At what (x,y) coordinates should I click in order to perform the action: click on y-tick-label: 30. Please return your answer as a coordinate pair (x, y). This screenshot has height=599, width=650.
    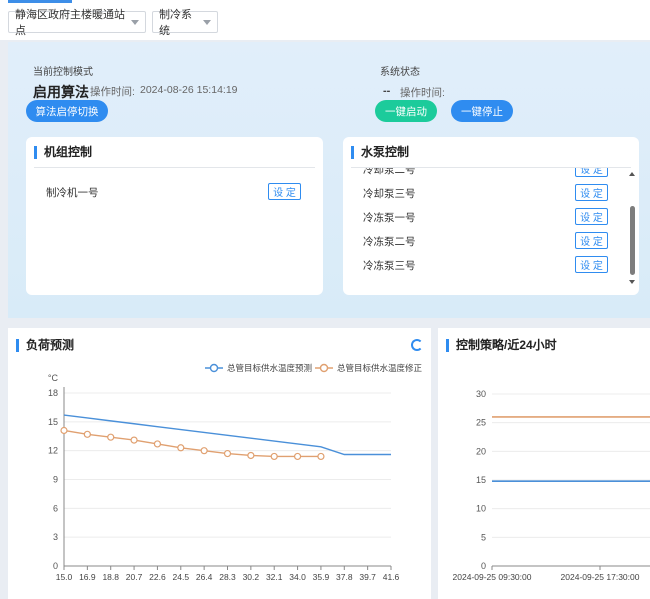
    Looking at the image, I should click on (481, 394).